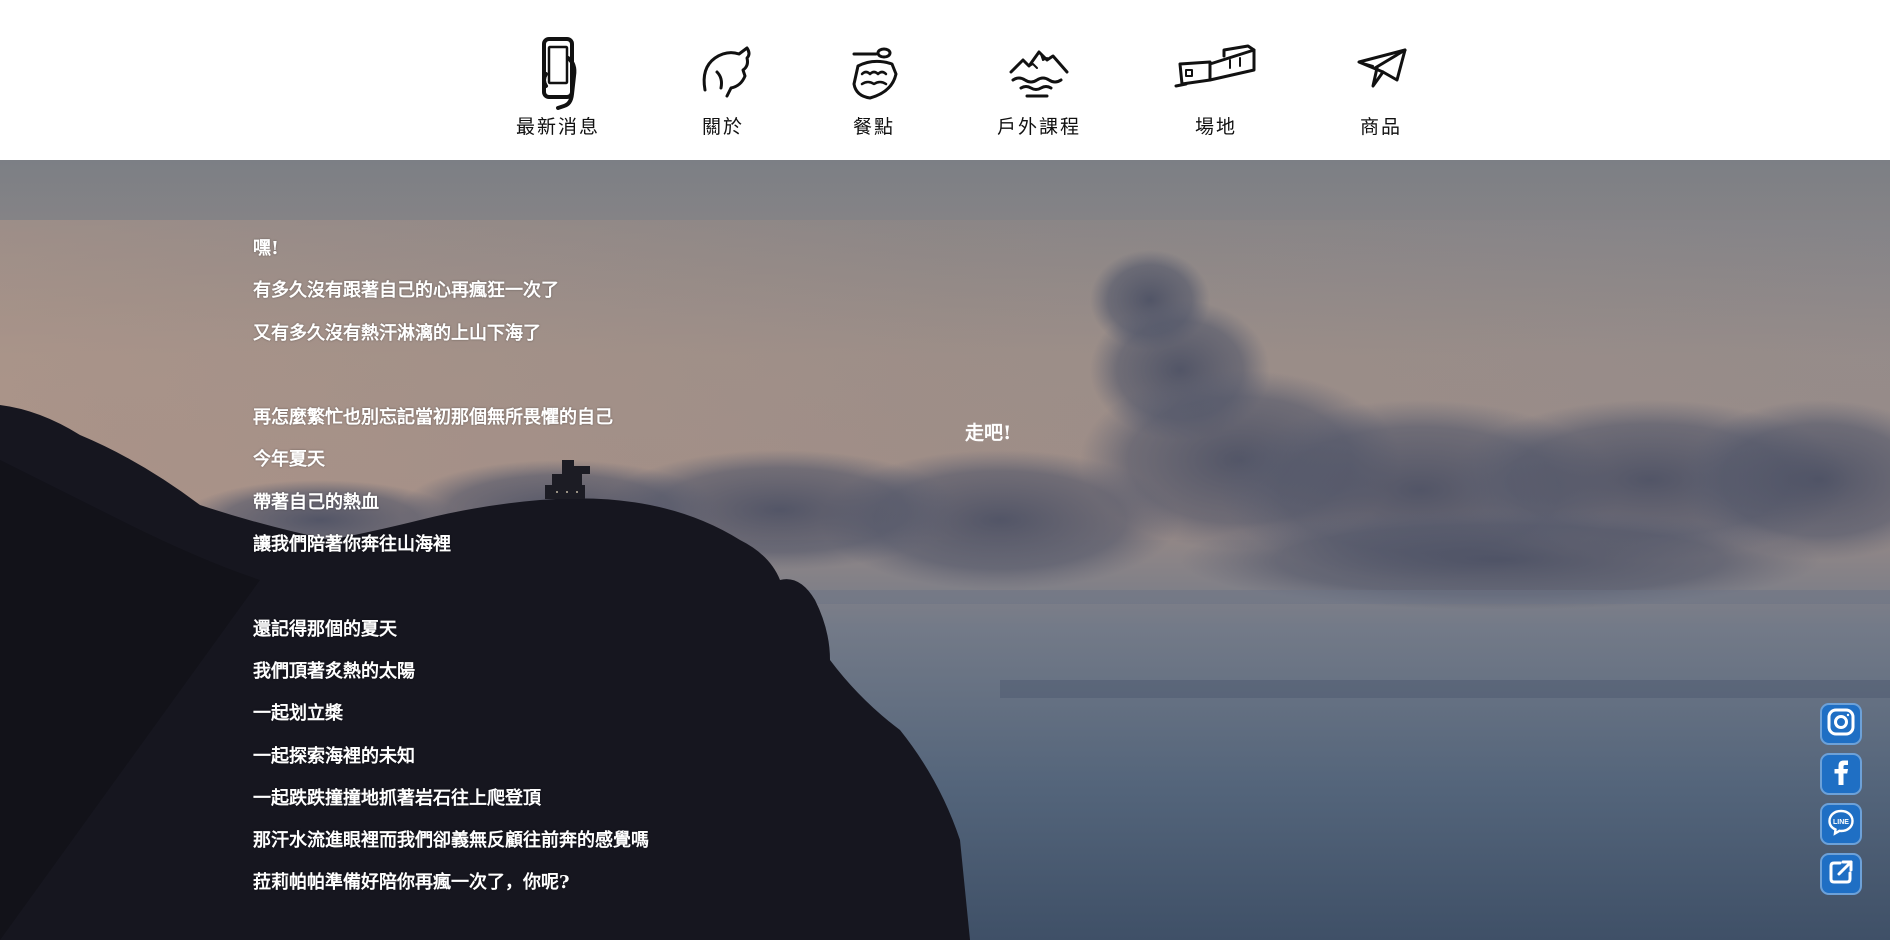  I want to click on building-icon, so click(1216, 72).